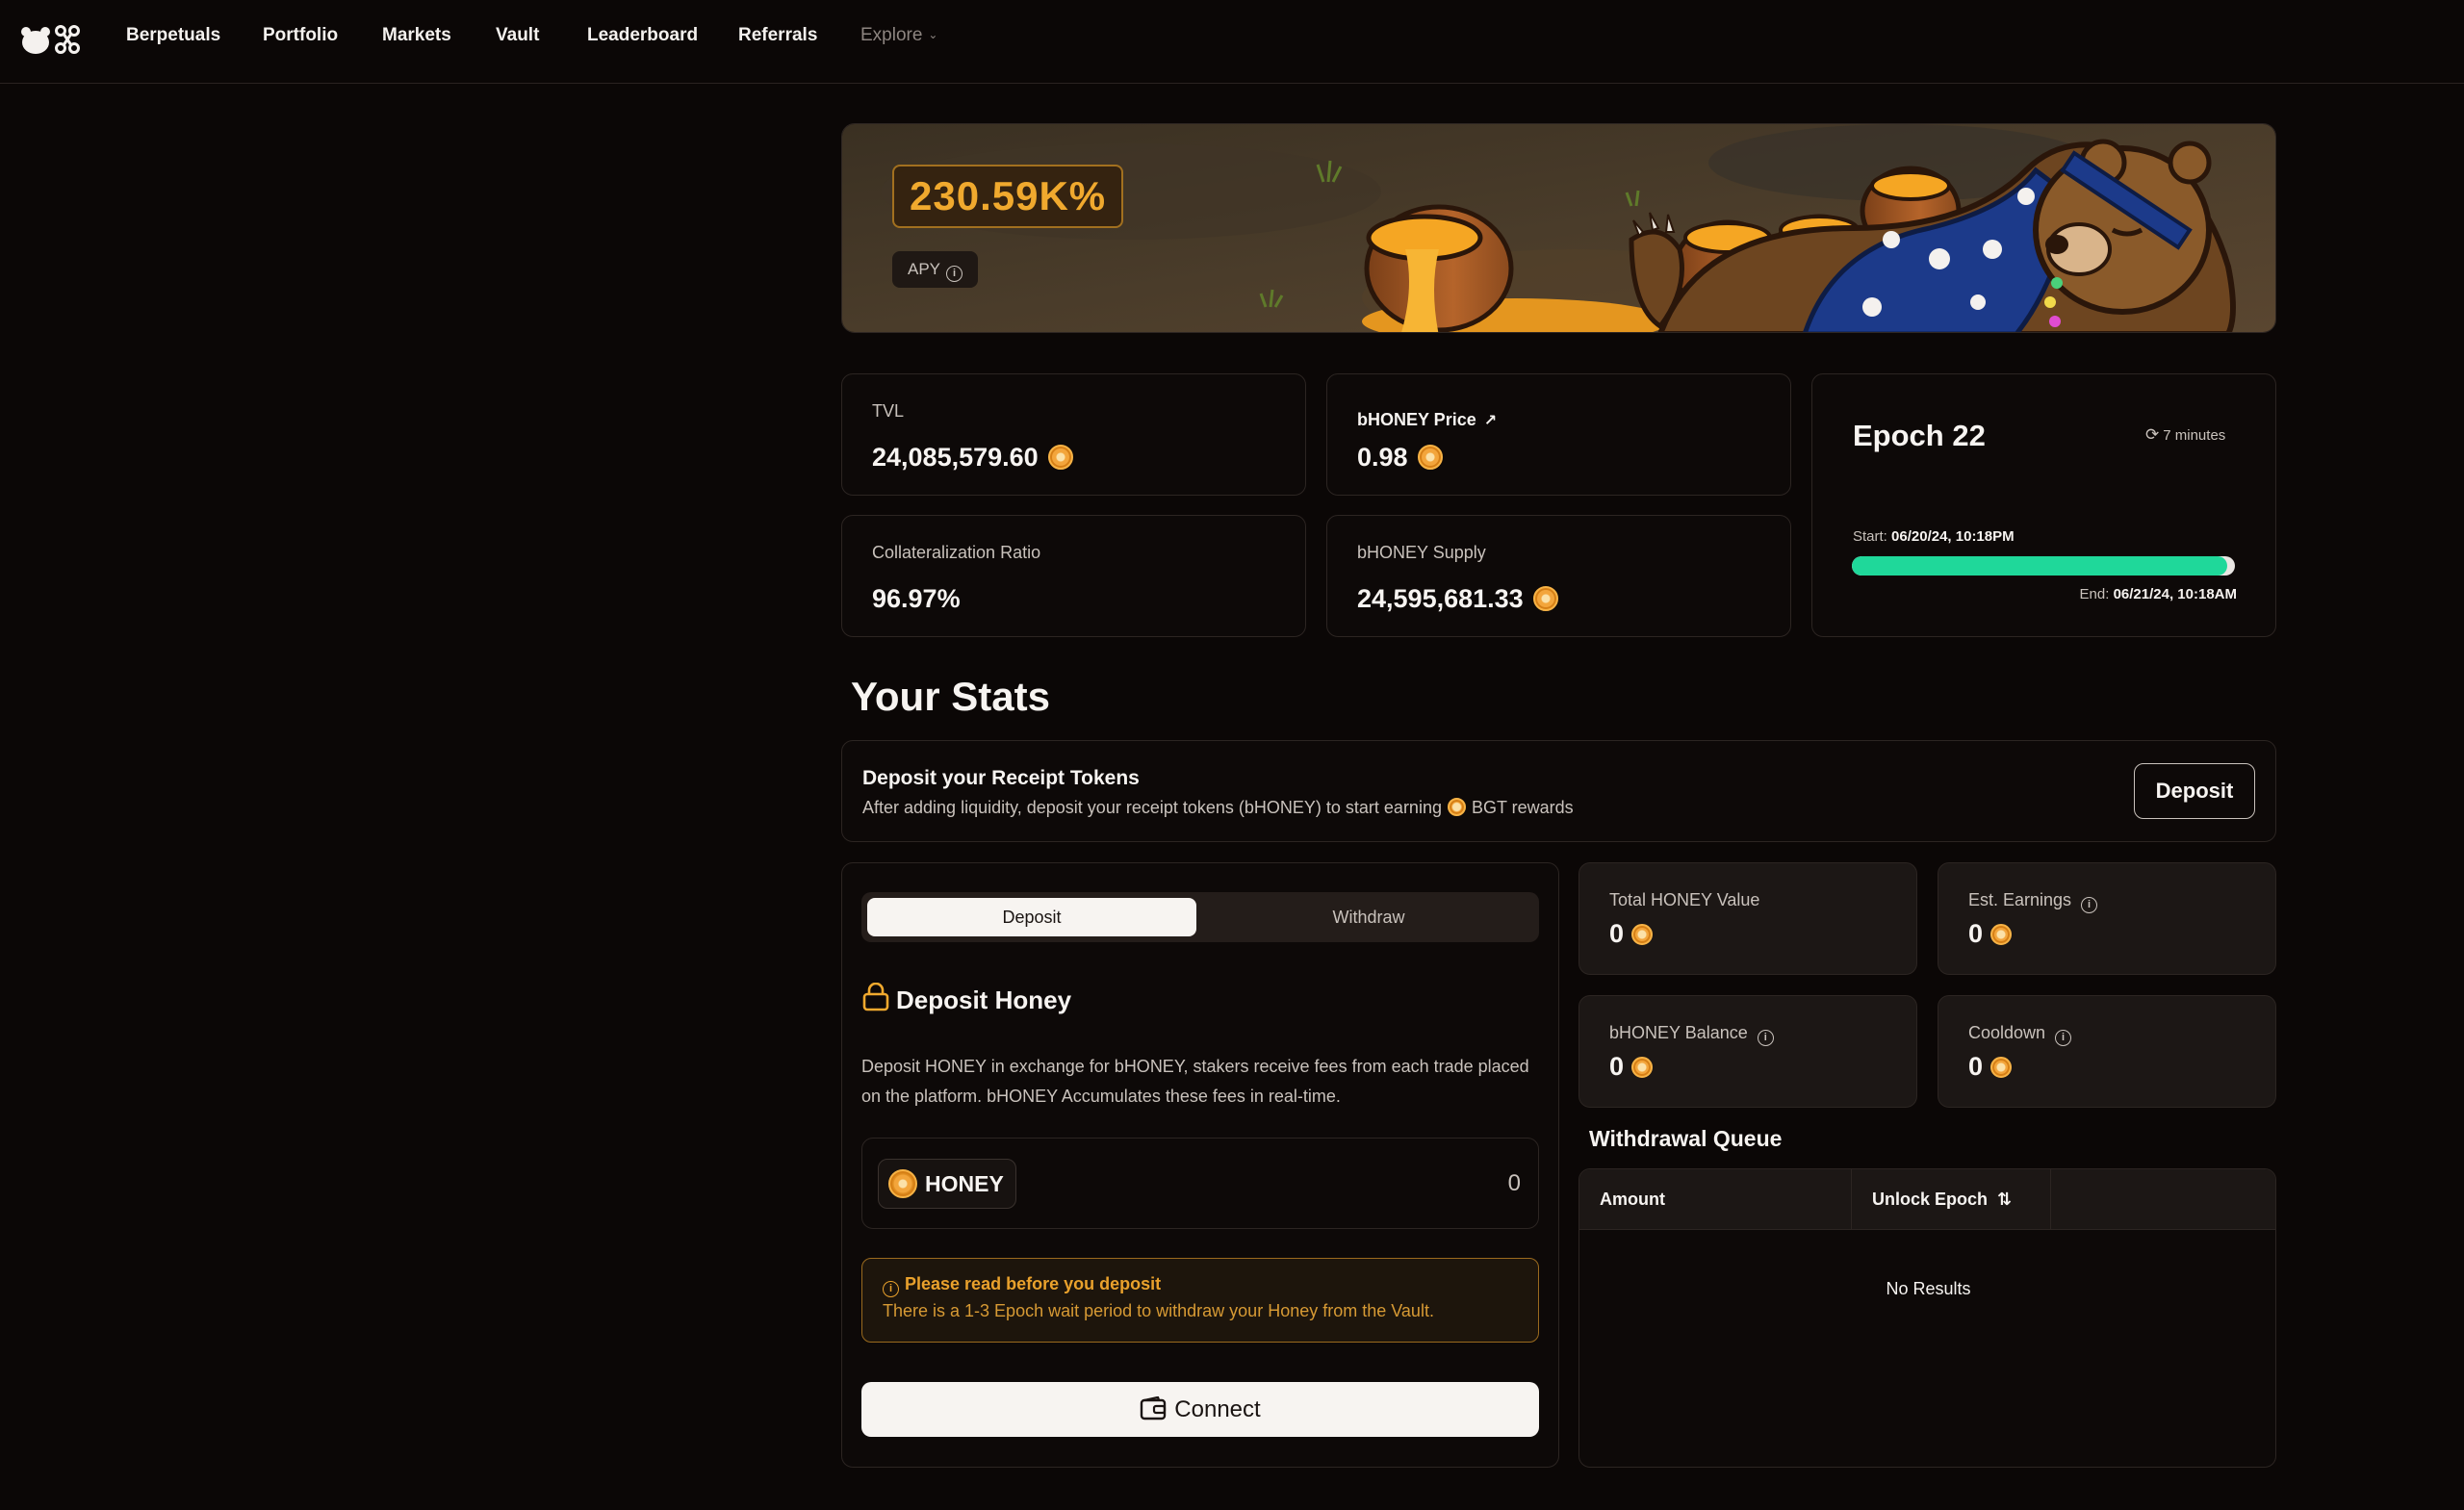 The width and height of the screenshot is (2464, 1510). I want to click on epoch-end-label: End:, so click(2094, 594).